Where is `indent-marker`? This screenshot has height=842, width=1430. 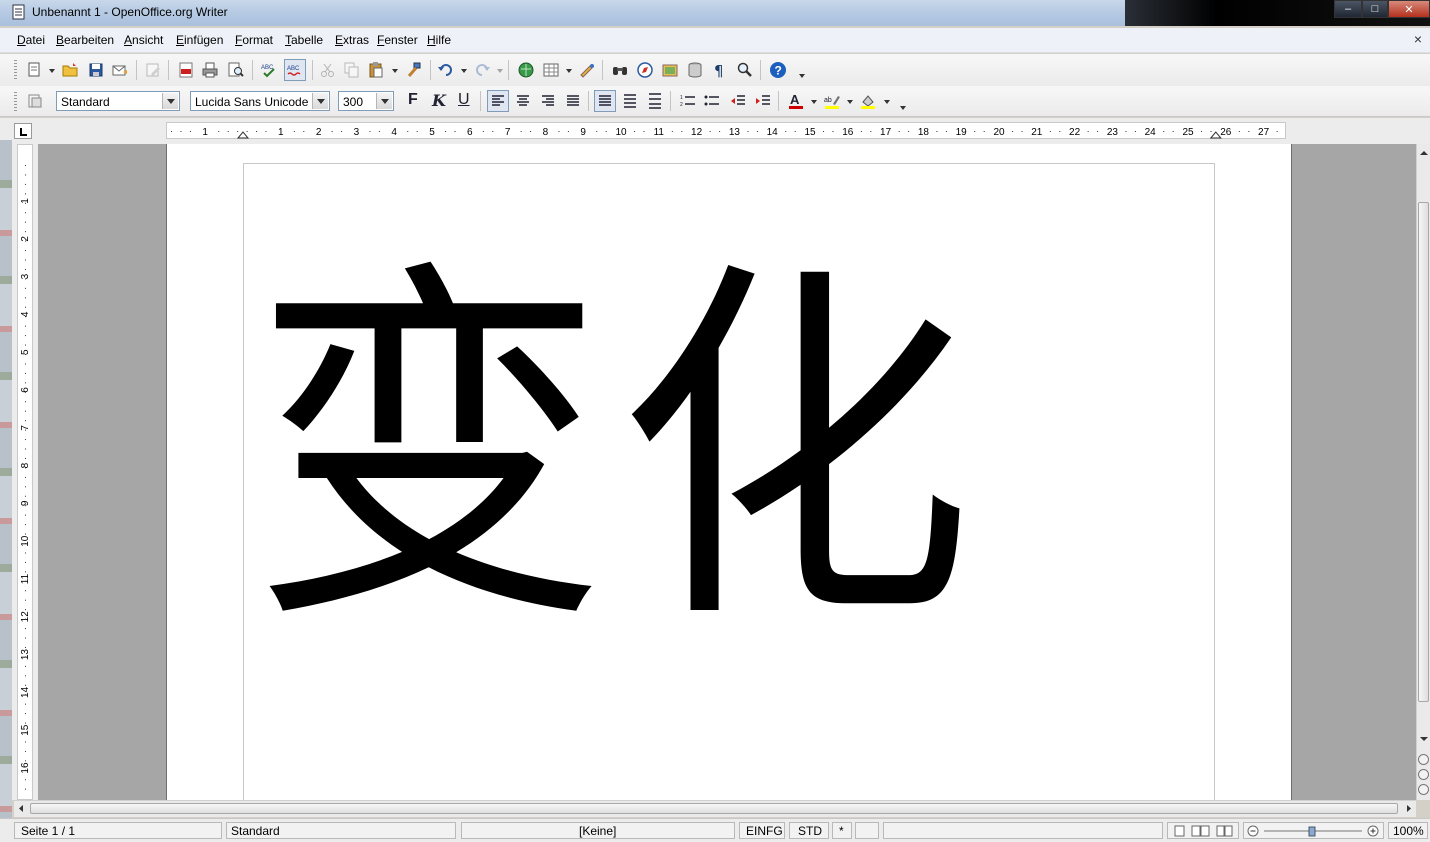
indent-marker is located at coordinates (243, 135).